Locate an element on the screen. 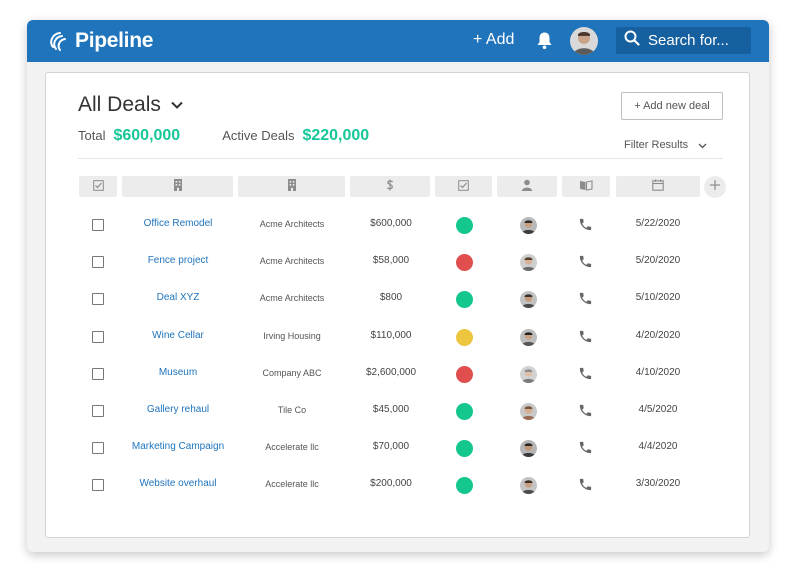 Image resolution: width=800 pixels, height=576 pixels. column-header-company is located at coordinates (291, 186).